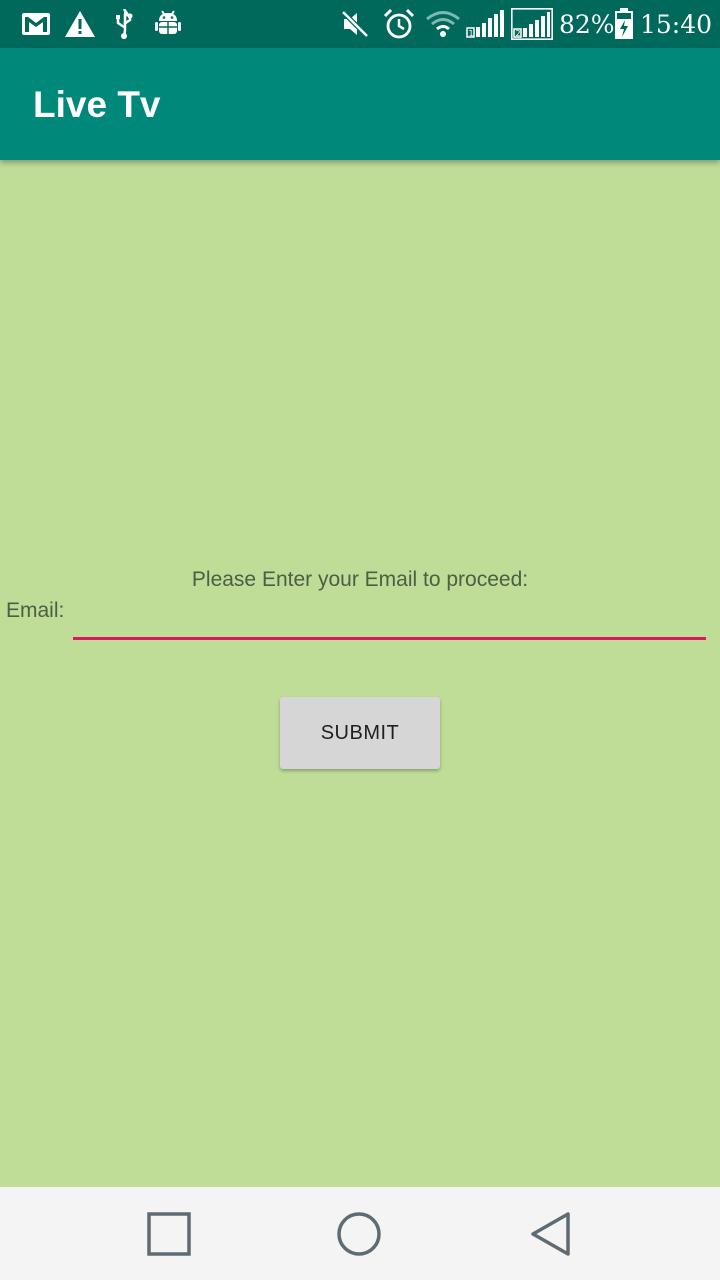 The height and width of the screenshot is (1280, 720). Describe the element at coordinates (550, 1234) in the screenshot. I see `back-icon` at that location.